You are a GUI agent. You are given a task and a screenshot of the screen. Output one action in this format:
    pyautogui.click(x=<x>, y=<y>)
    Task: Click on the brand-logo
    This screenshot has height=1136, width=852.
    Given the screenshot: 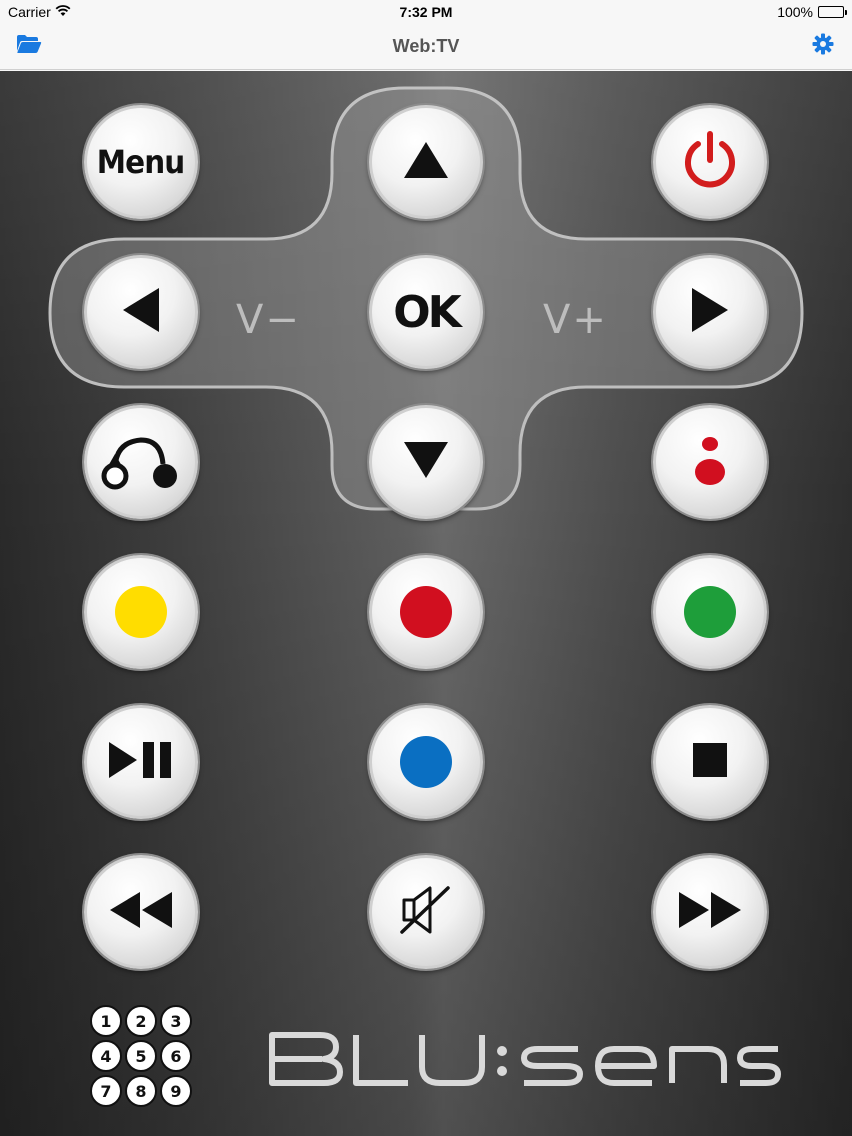 What is the action you would take?
    pyautogui.click(x=525, y=1059)
    